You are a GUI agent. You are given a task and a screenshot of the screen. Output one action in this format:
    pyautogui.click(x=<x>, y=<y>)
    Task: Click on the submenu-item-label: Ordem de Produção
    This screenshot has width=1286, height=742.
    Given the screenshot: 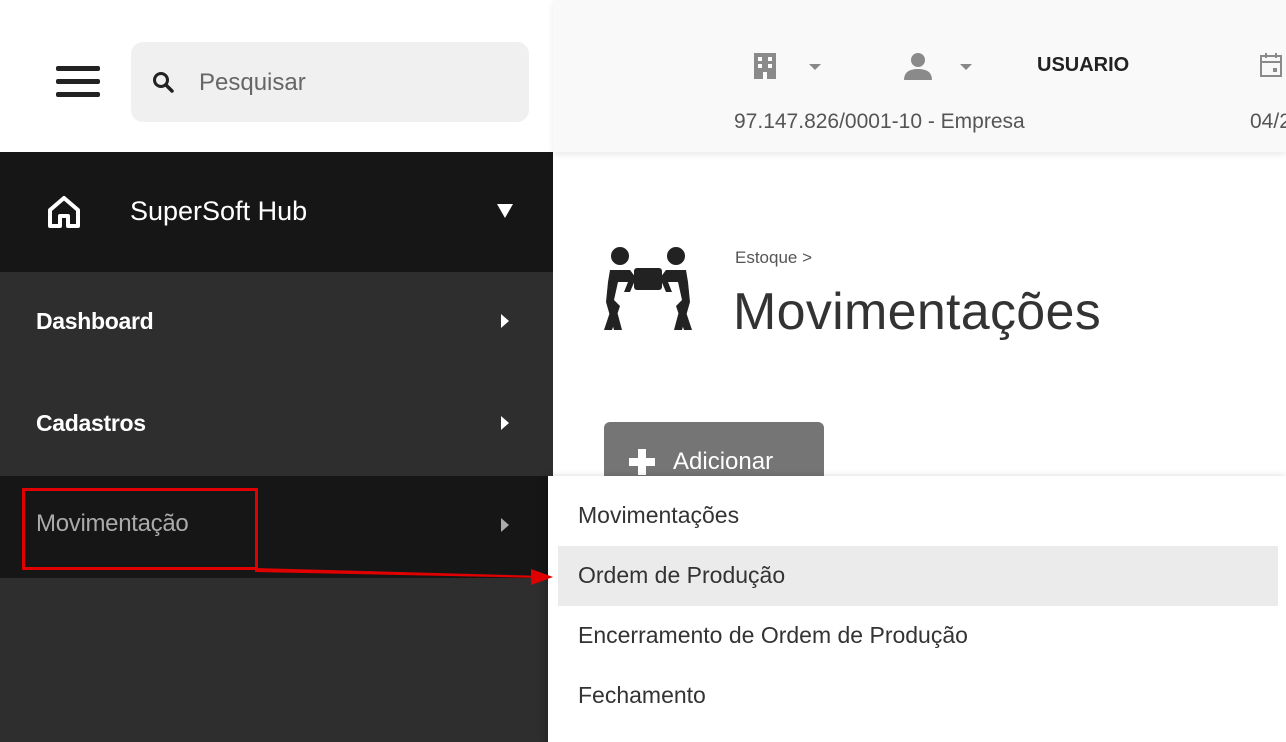 What is the action you would take?
    pyautogui.click(x=682, y=575)
    